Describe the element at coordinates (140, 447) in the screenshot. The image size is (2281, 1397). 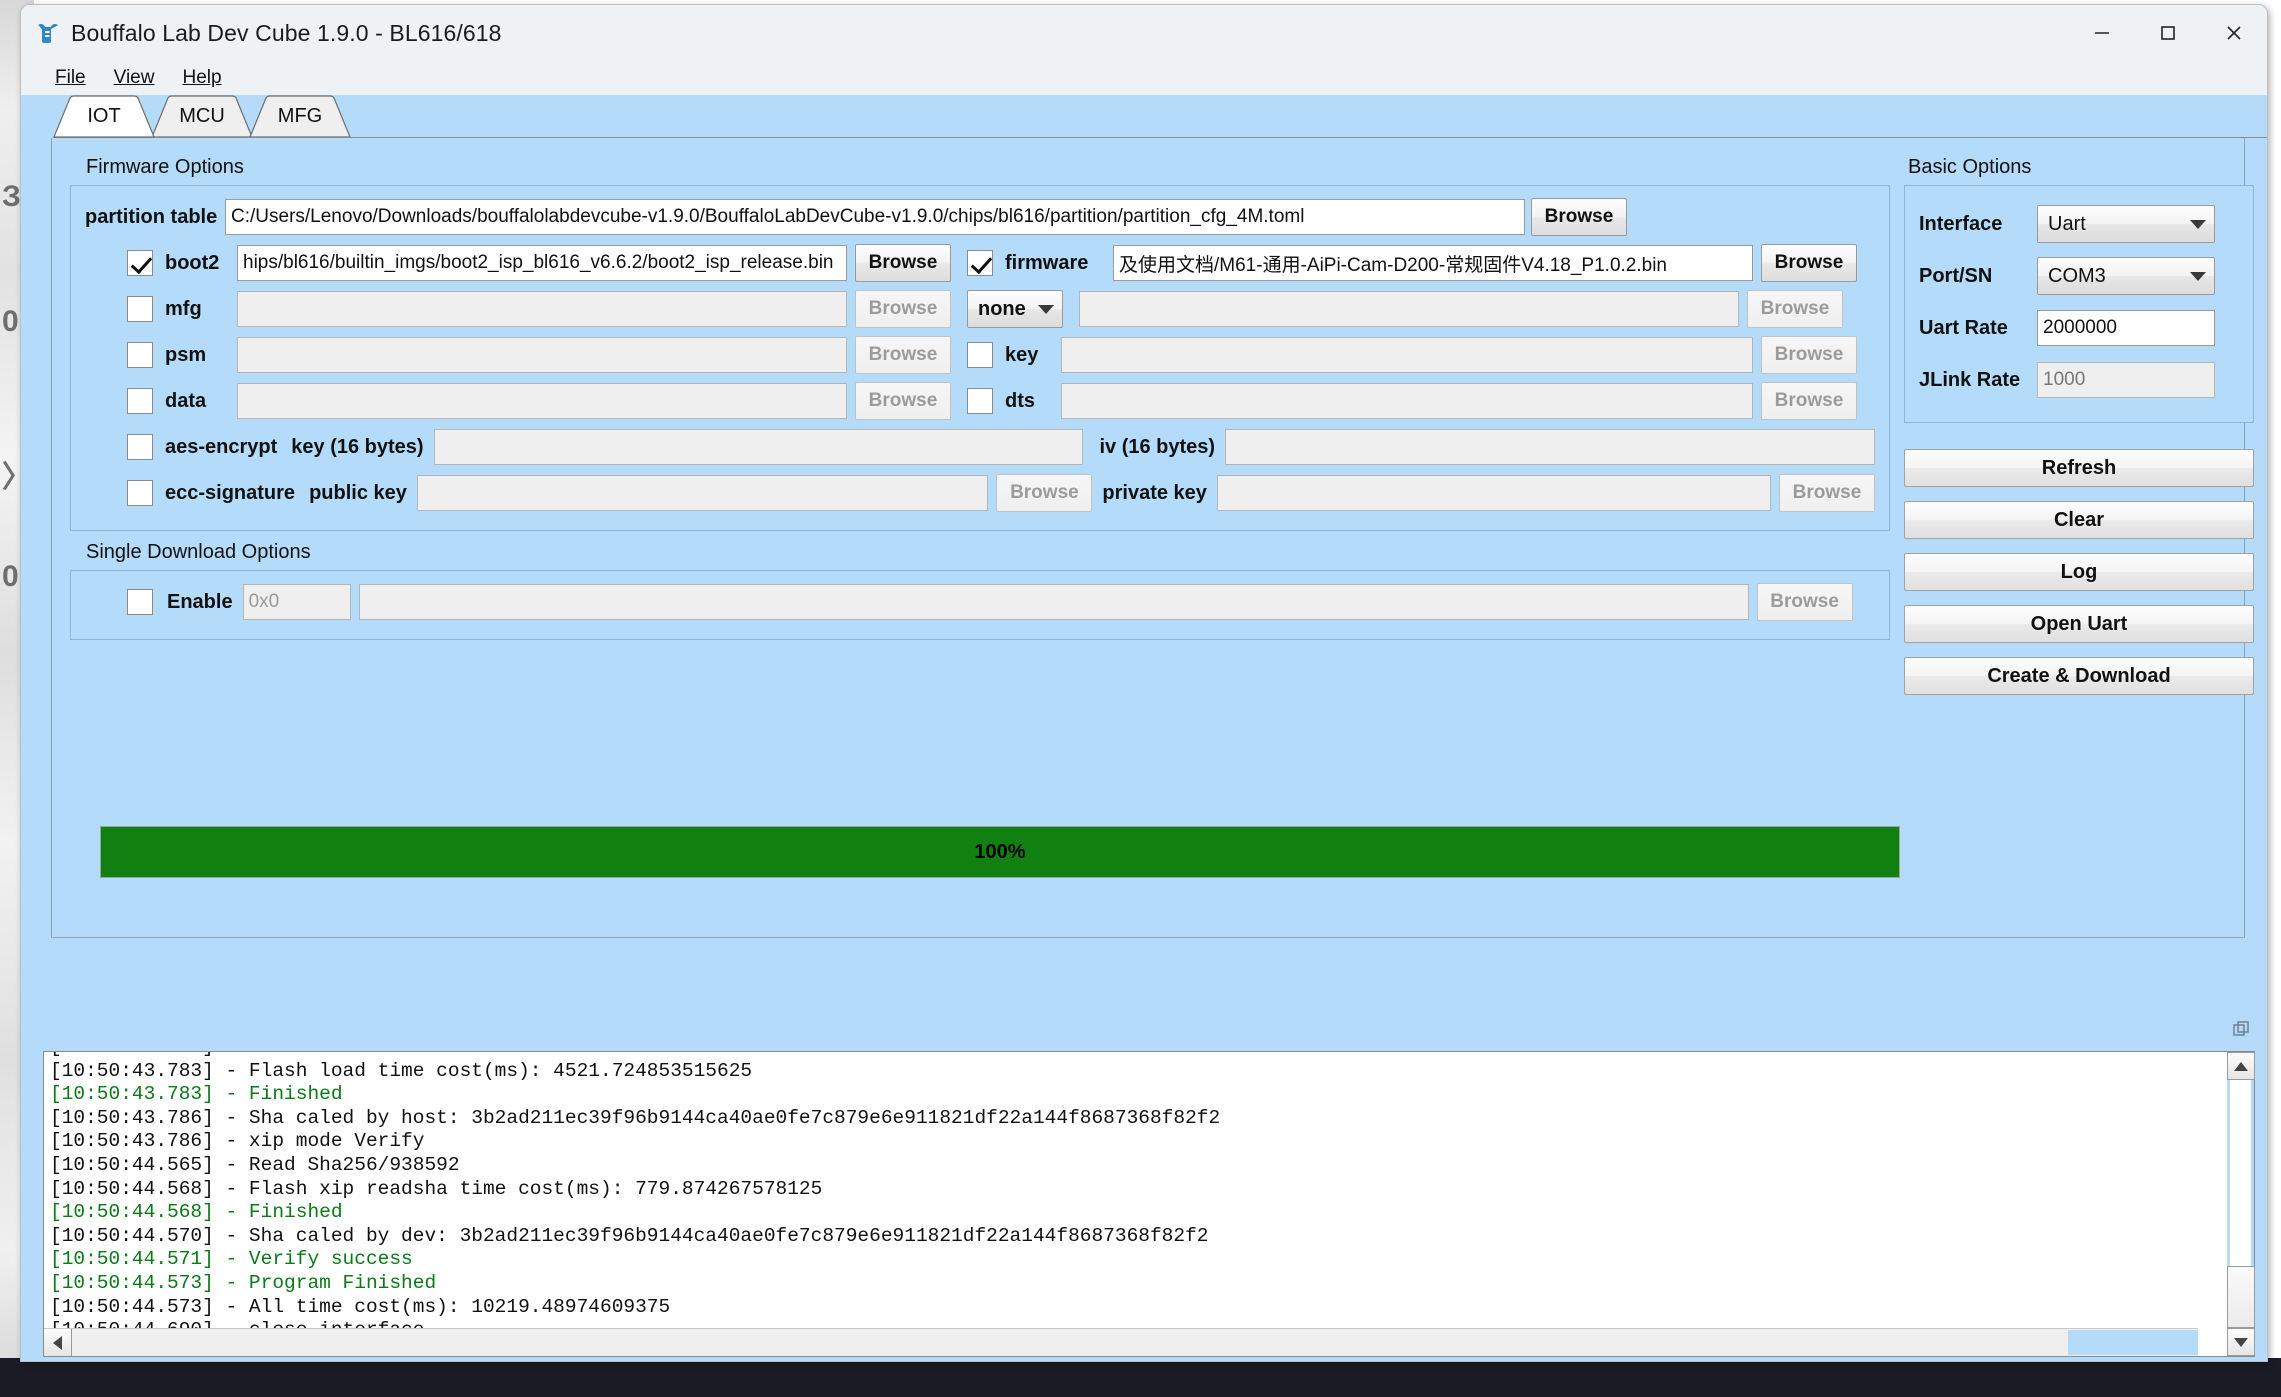
I see `aes-encrypt-checkbox` at that location.